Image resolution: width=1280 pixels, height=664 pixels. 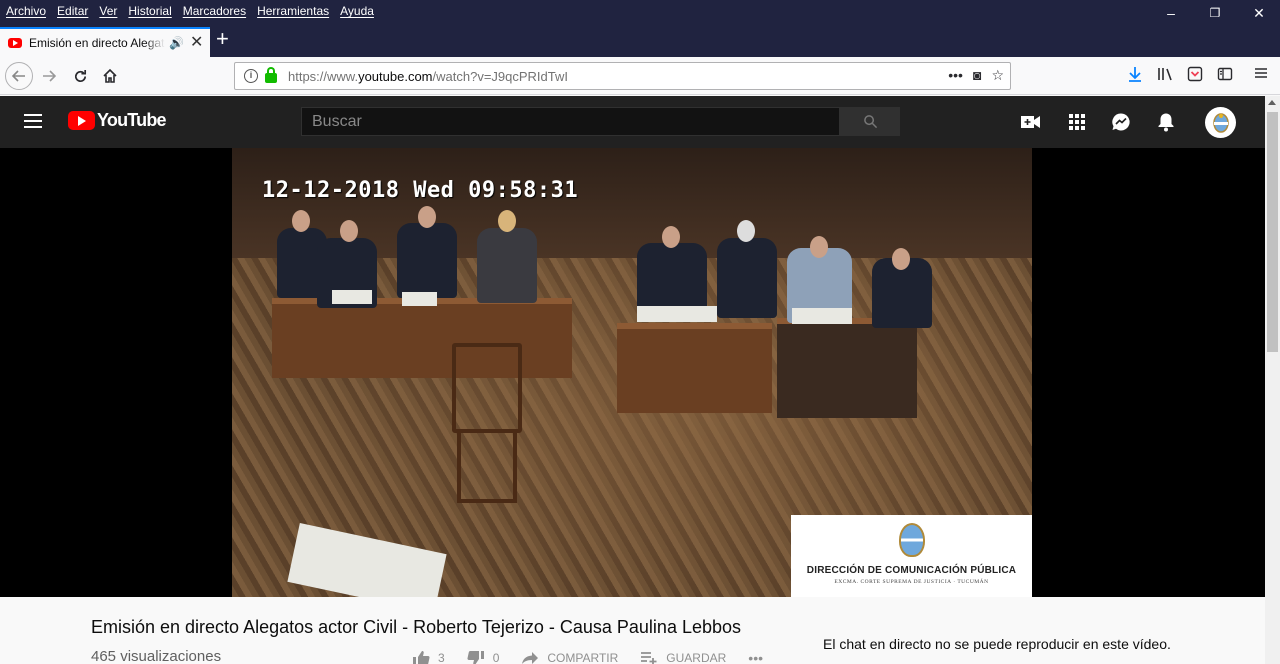 I want to click on share-arrow-icon, so click(x=530, y=658).